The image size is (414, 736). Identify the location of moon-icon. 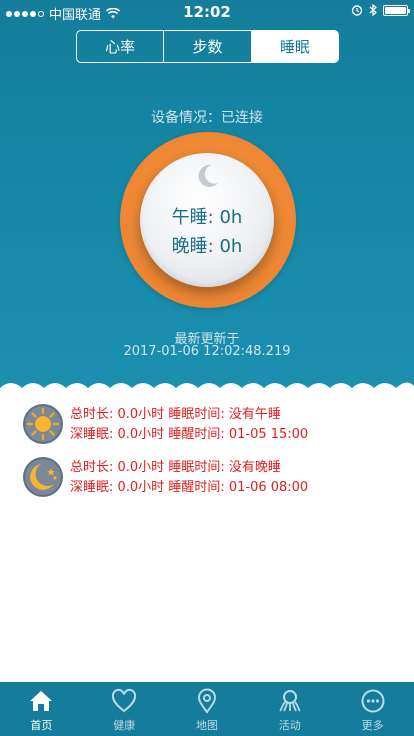
(208, 175).